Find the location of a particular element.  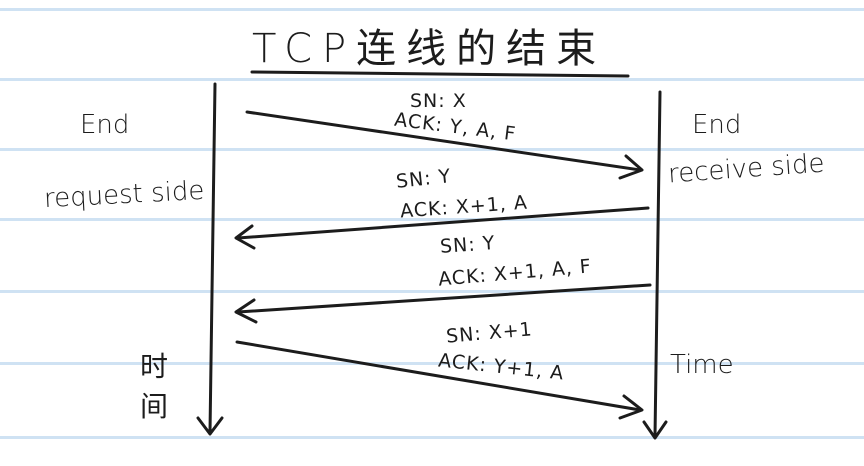

right-lifeline is located at coordinates (657, 264).